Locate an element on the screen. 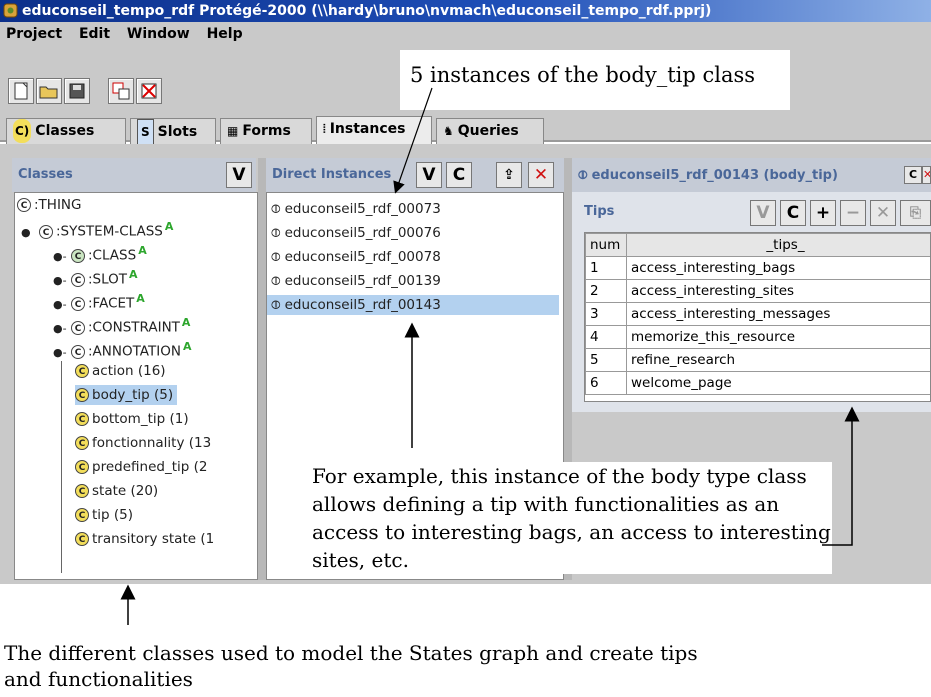 The image size is (931, 697). arrow-to-instances is located at coordinates (413, 140).